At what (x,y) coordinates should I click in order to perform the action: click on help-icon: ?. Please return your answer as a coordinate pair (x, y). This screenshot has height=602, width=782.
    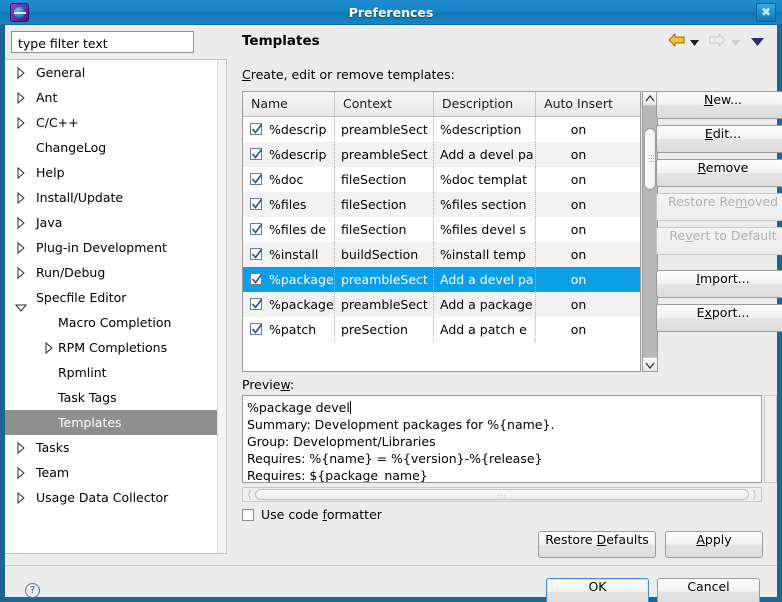
    Looking at the image, I should click on (32, 590).